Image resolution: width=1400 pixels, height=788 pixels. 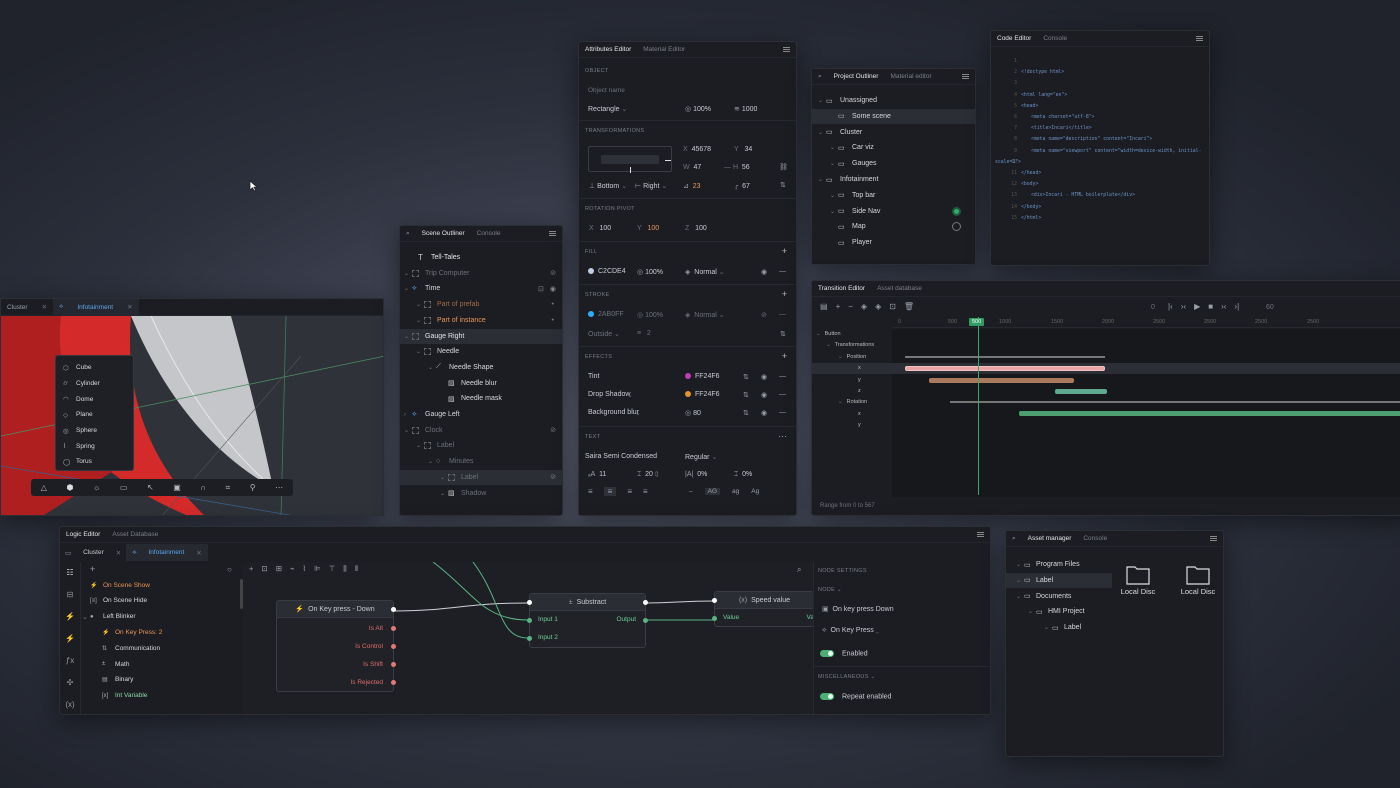 I want to click on snap-icon: ⊡, so click(x=892, y=306).